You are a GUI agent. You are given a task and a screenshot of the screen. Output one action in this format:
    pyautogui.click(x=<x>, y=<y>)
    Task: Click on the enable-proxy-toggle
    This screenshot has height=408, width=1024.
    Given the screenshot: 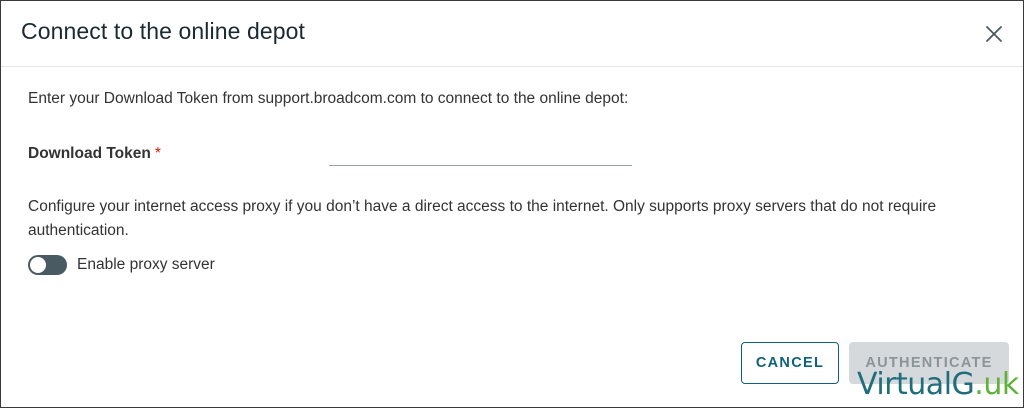 What is the action you would take?
    pyautogui.click(x=47, y=265)
    